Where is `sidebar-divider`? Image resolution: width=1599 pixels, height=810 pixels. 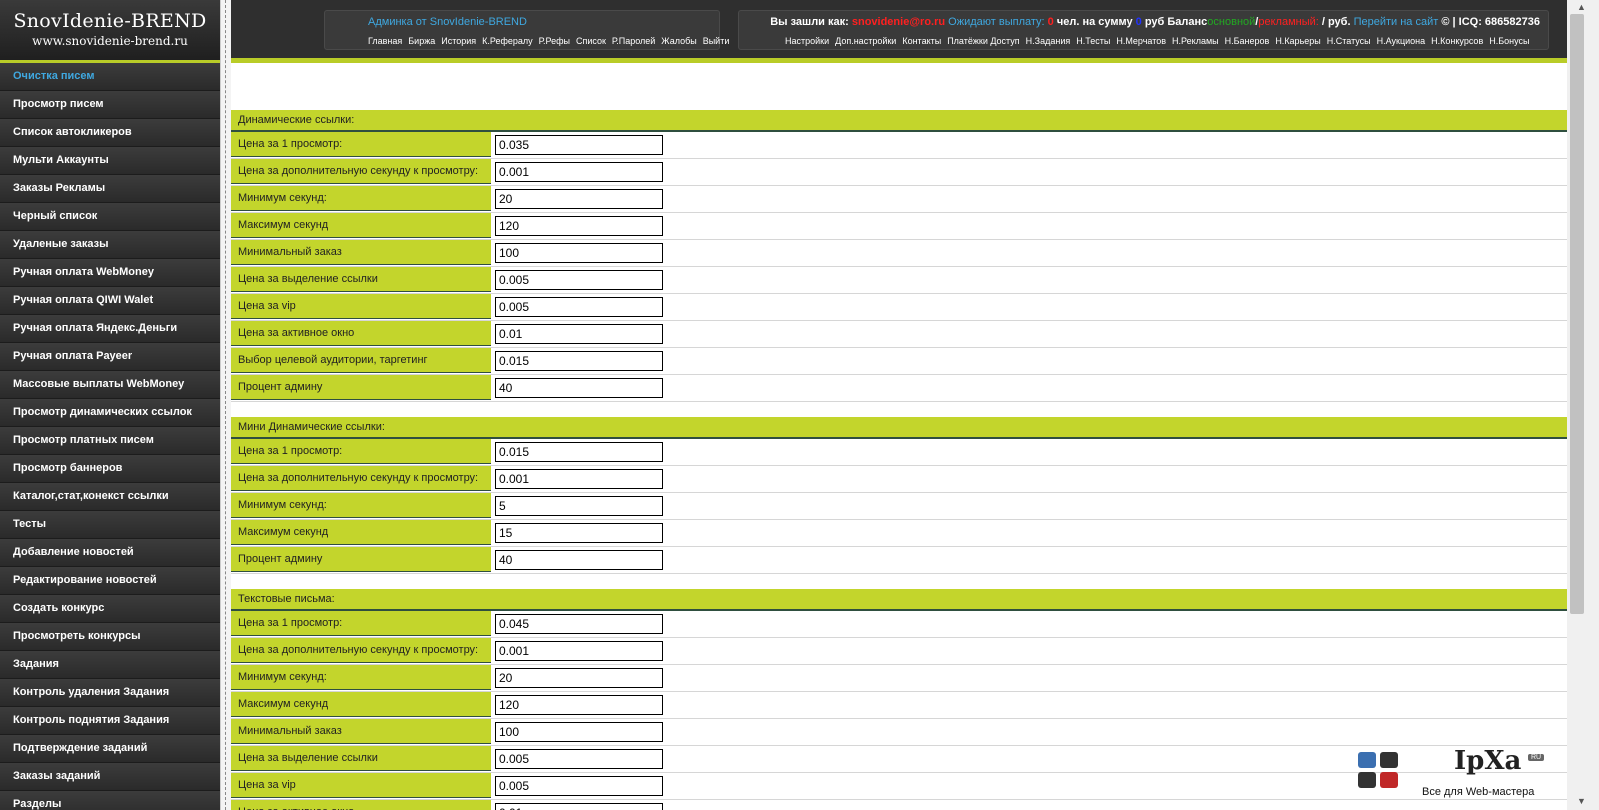
sidebar-divider is located at coordinates (225, 405).